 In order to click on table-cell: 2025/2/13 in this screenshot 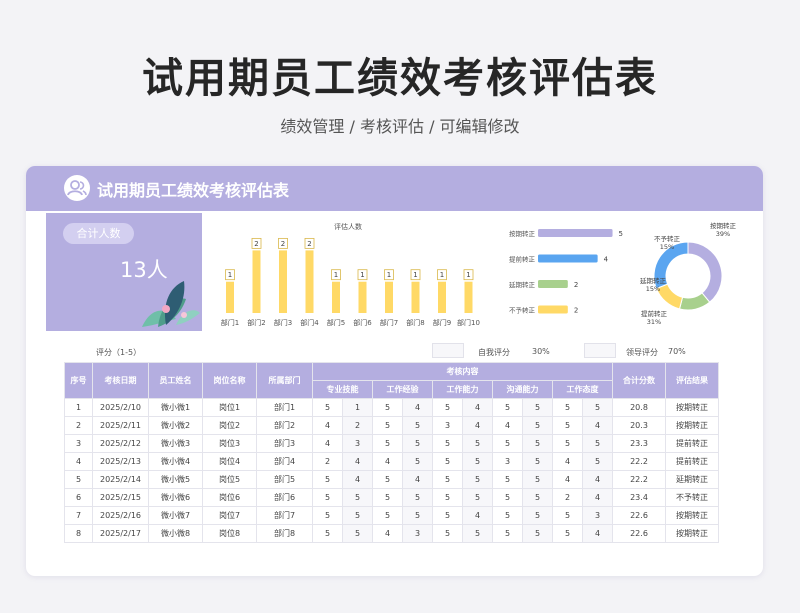, I will do `click(120, 461)`.